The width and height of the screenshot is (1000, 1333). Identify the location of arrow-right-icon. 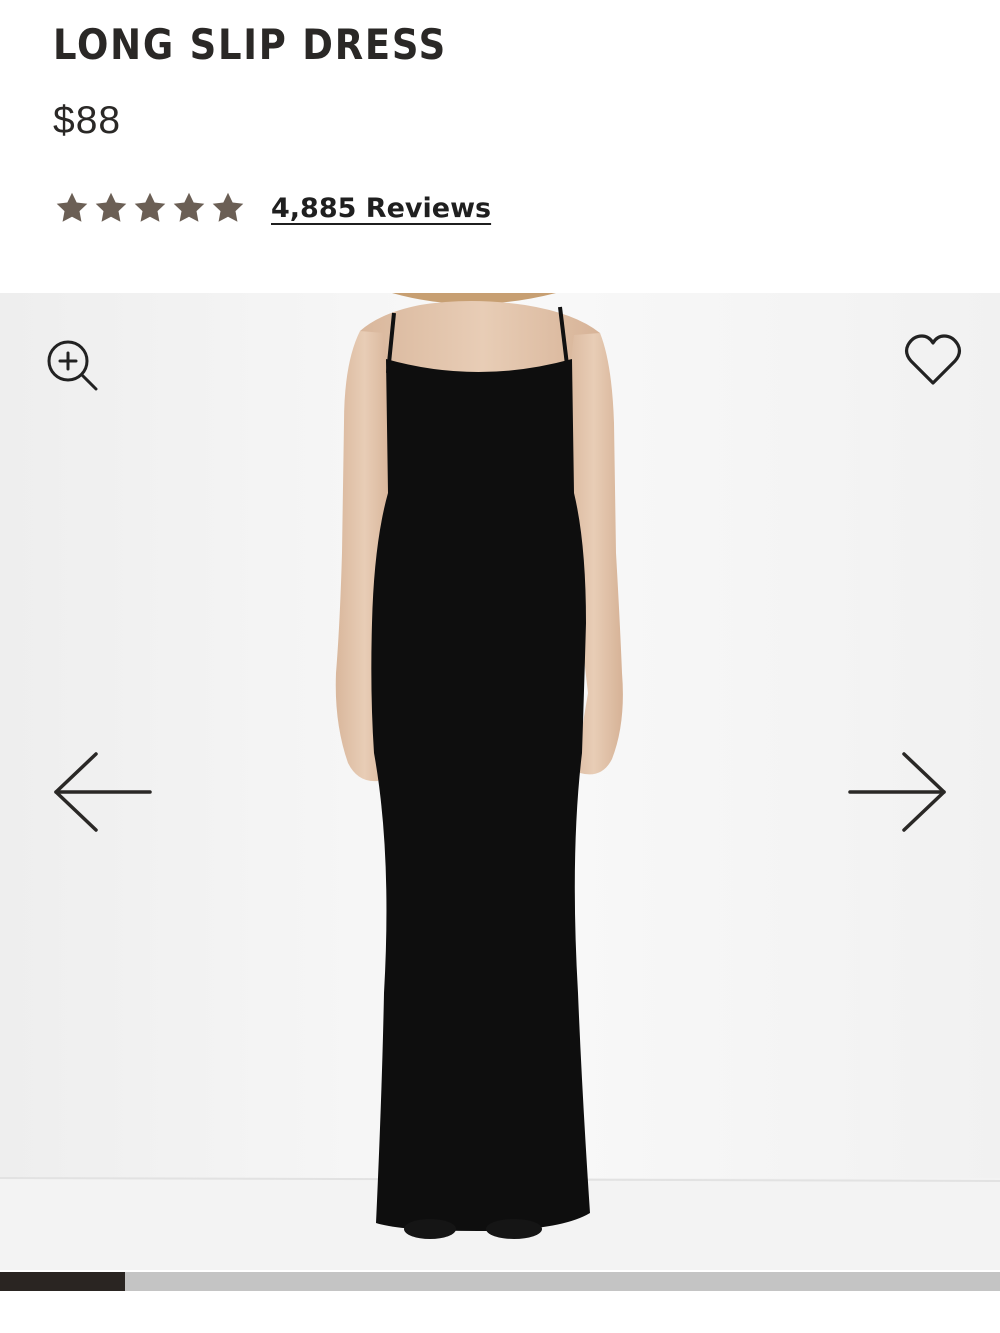
(898, 792).